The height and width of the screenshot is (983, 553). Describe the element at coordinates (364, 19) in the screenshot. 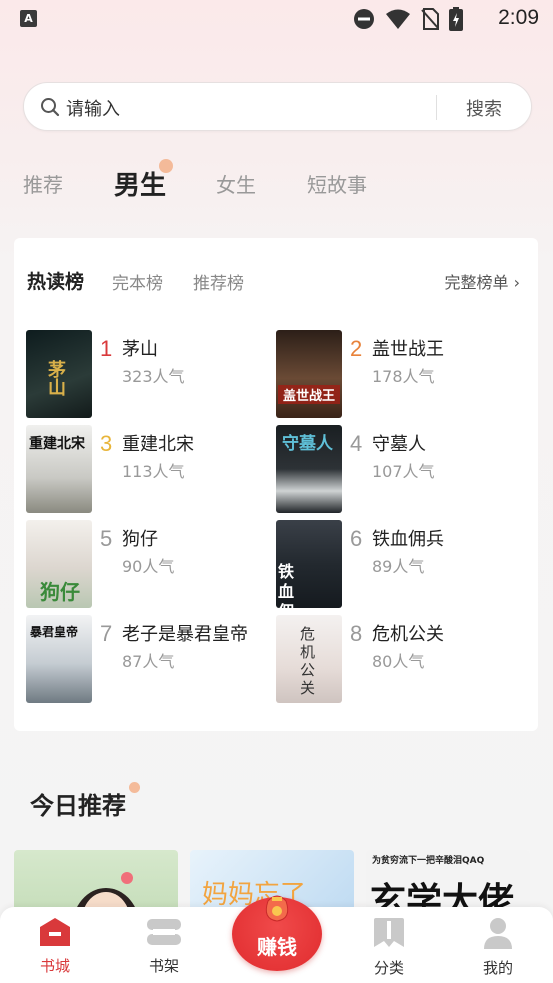

I see `do-not-disturb-icon` at that location.